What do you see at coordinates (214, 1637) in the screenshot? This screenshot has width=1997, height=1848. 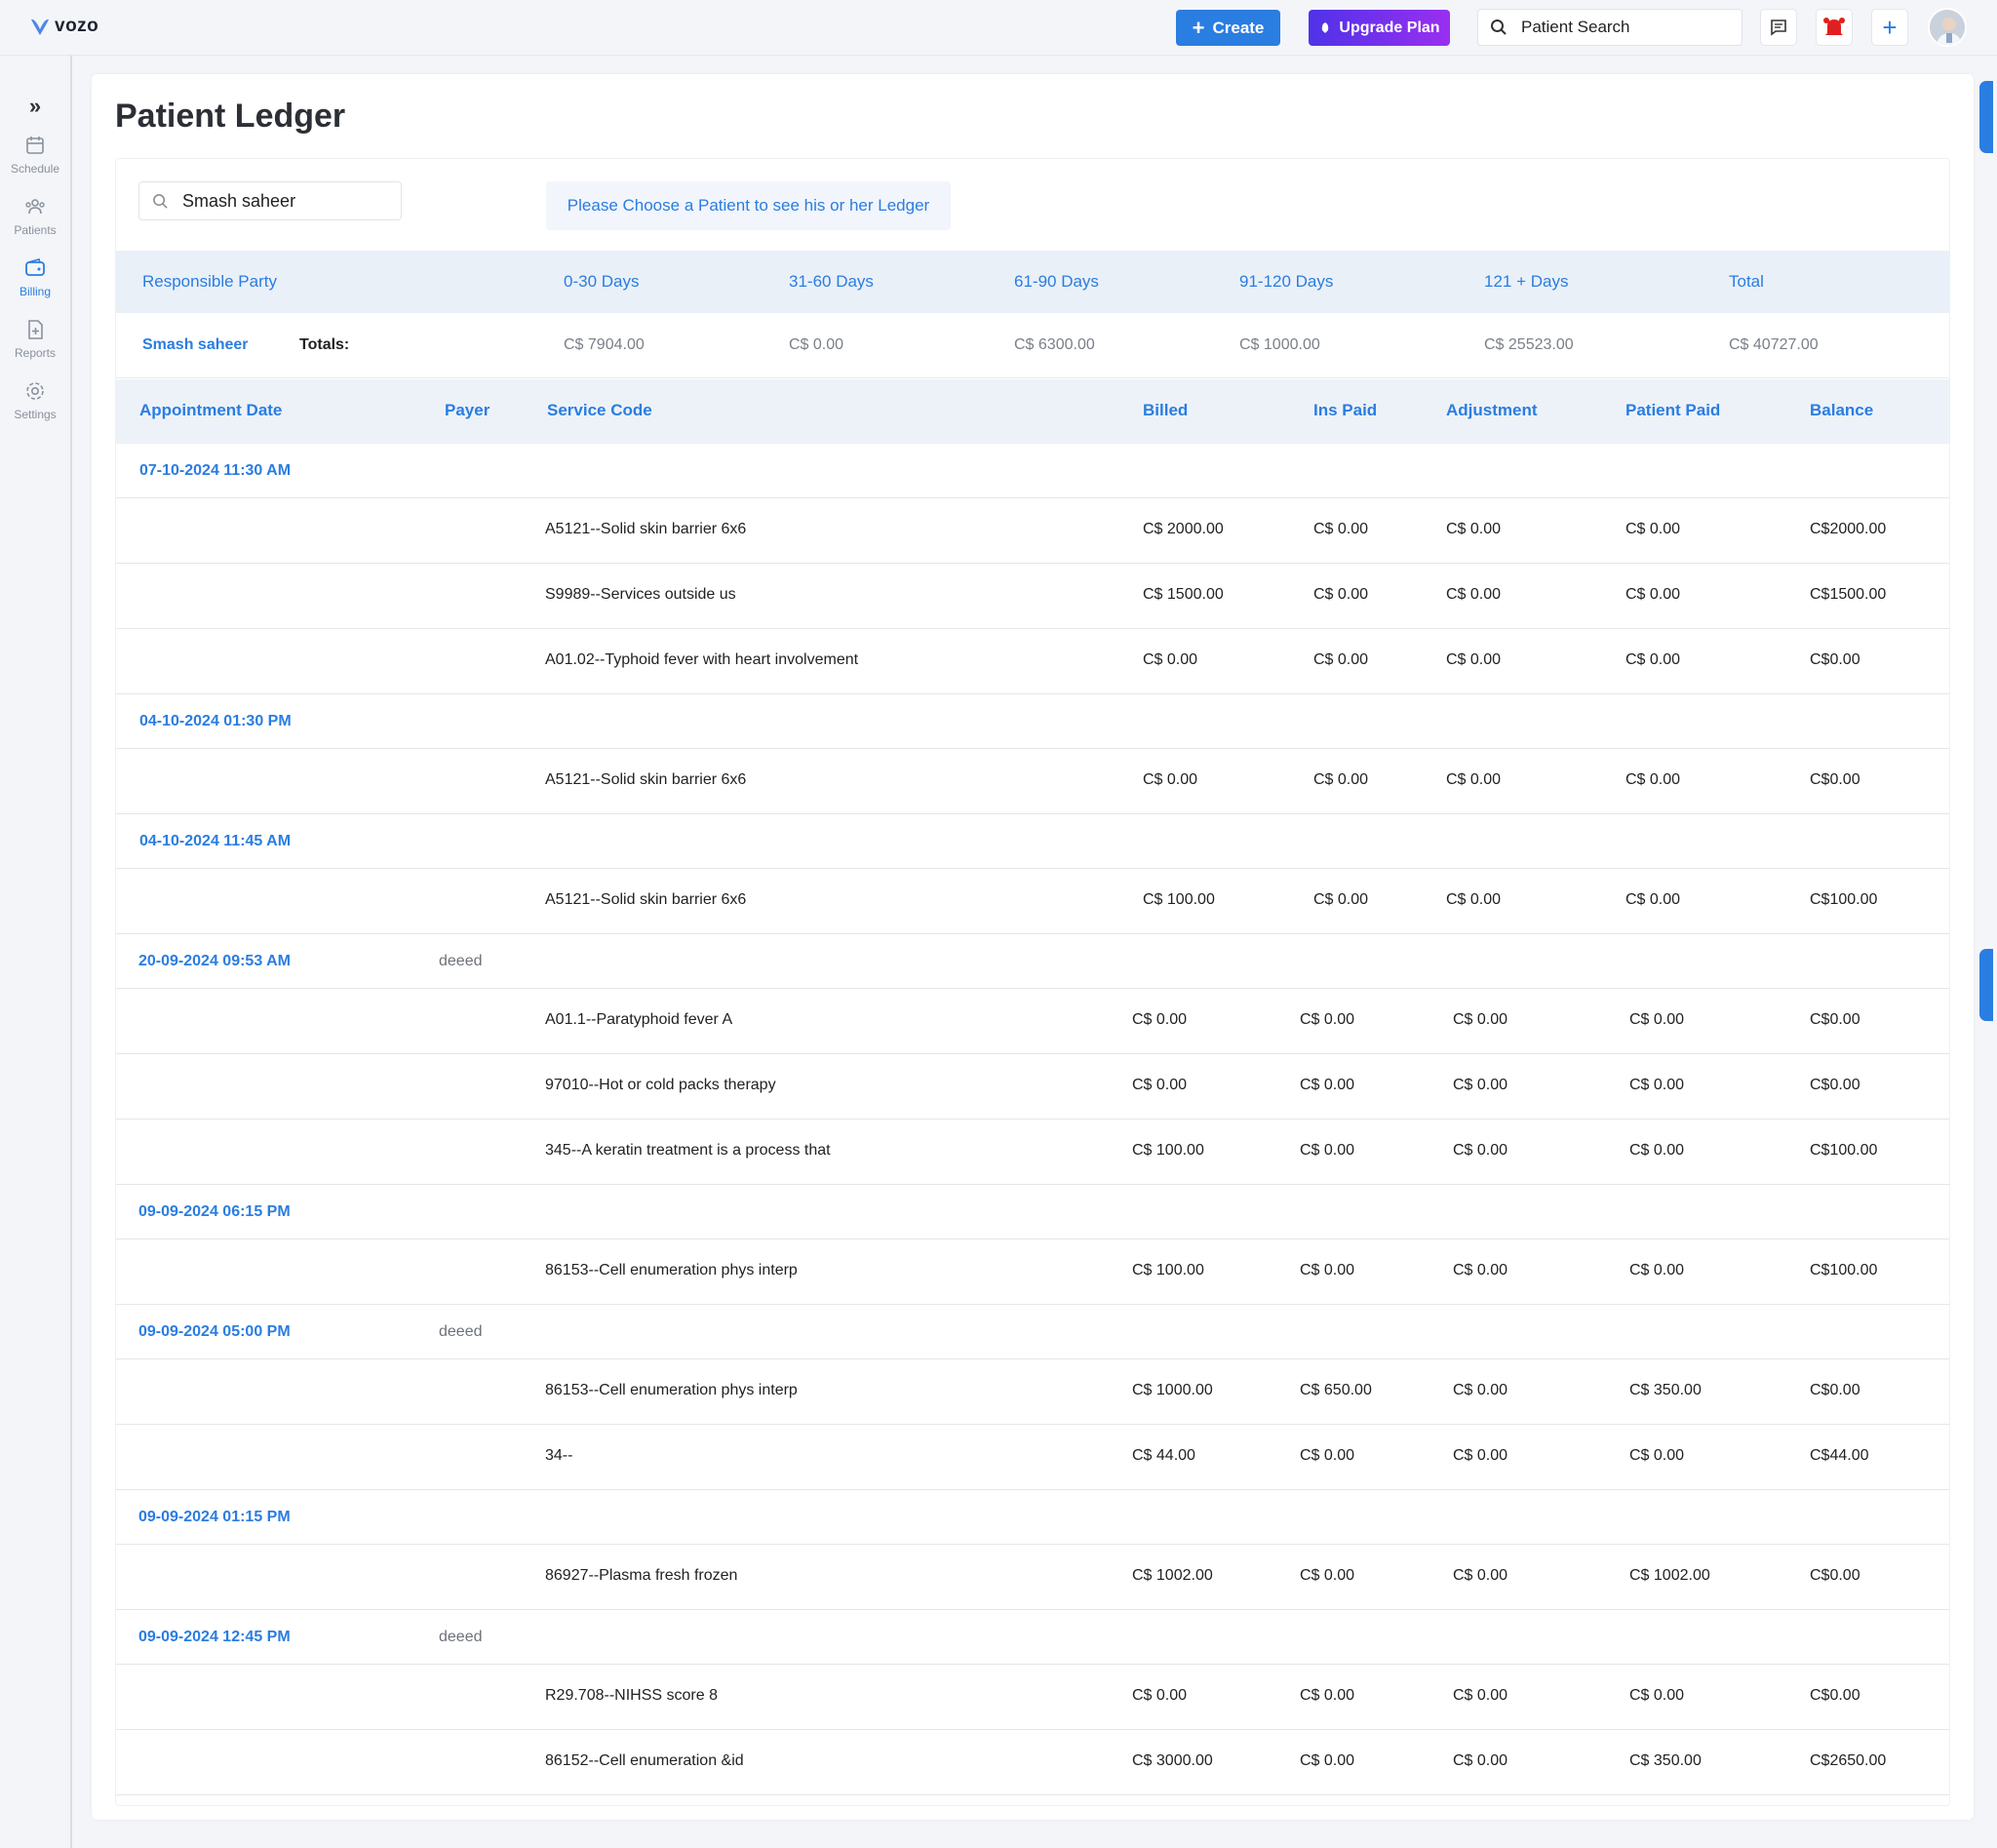 I see `appointment-date: 09-09-2024 12:45 PM` at bounding box center [214, 1637].